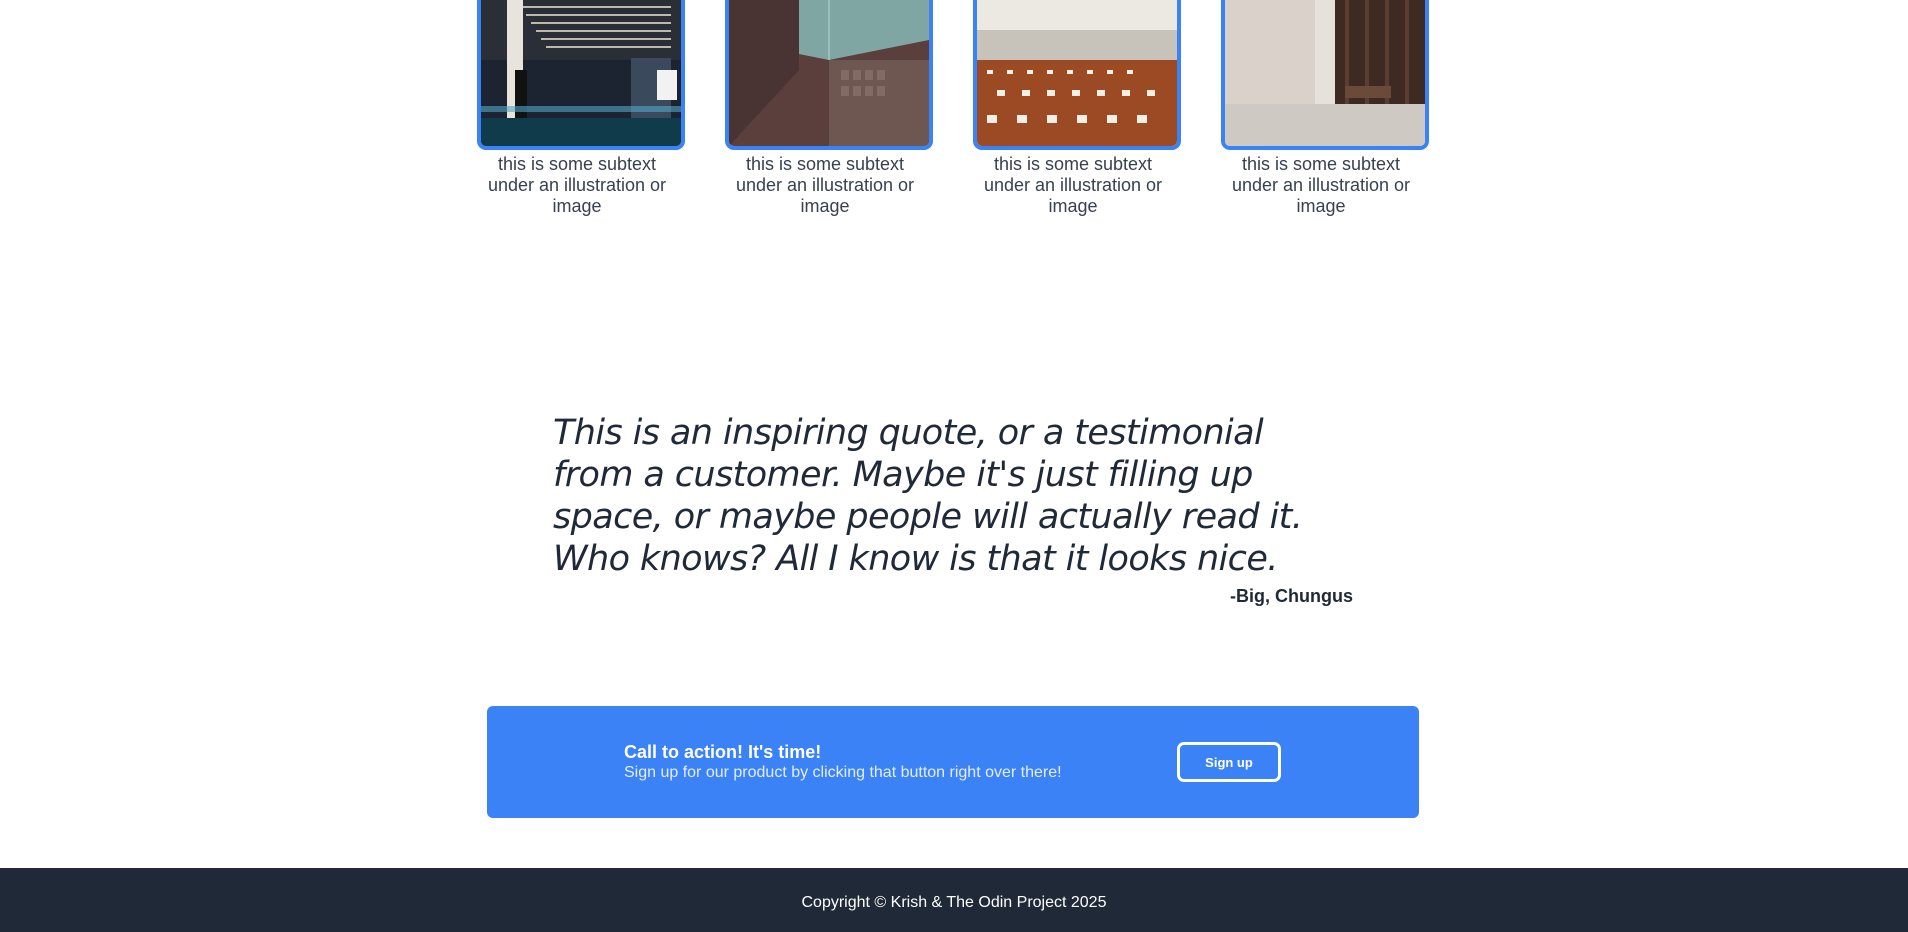 The height and width of the screenshot is (932, 1908). What do you see at coordinates (723, 752) in the screenshot?
I see `cta-title: Call to action! It's time!` at bounding box center [723, 752].